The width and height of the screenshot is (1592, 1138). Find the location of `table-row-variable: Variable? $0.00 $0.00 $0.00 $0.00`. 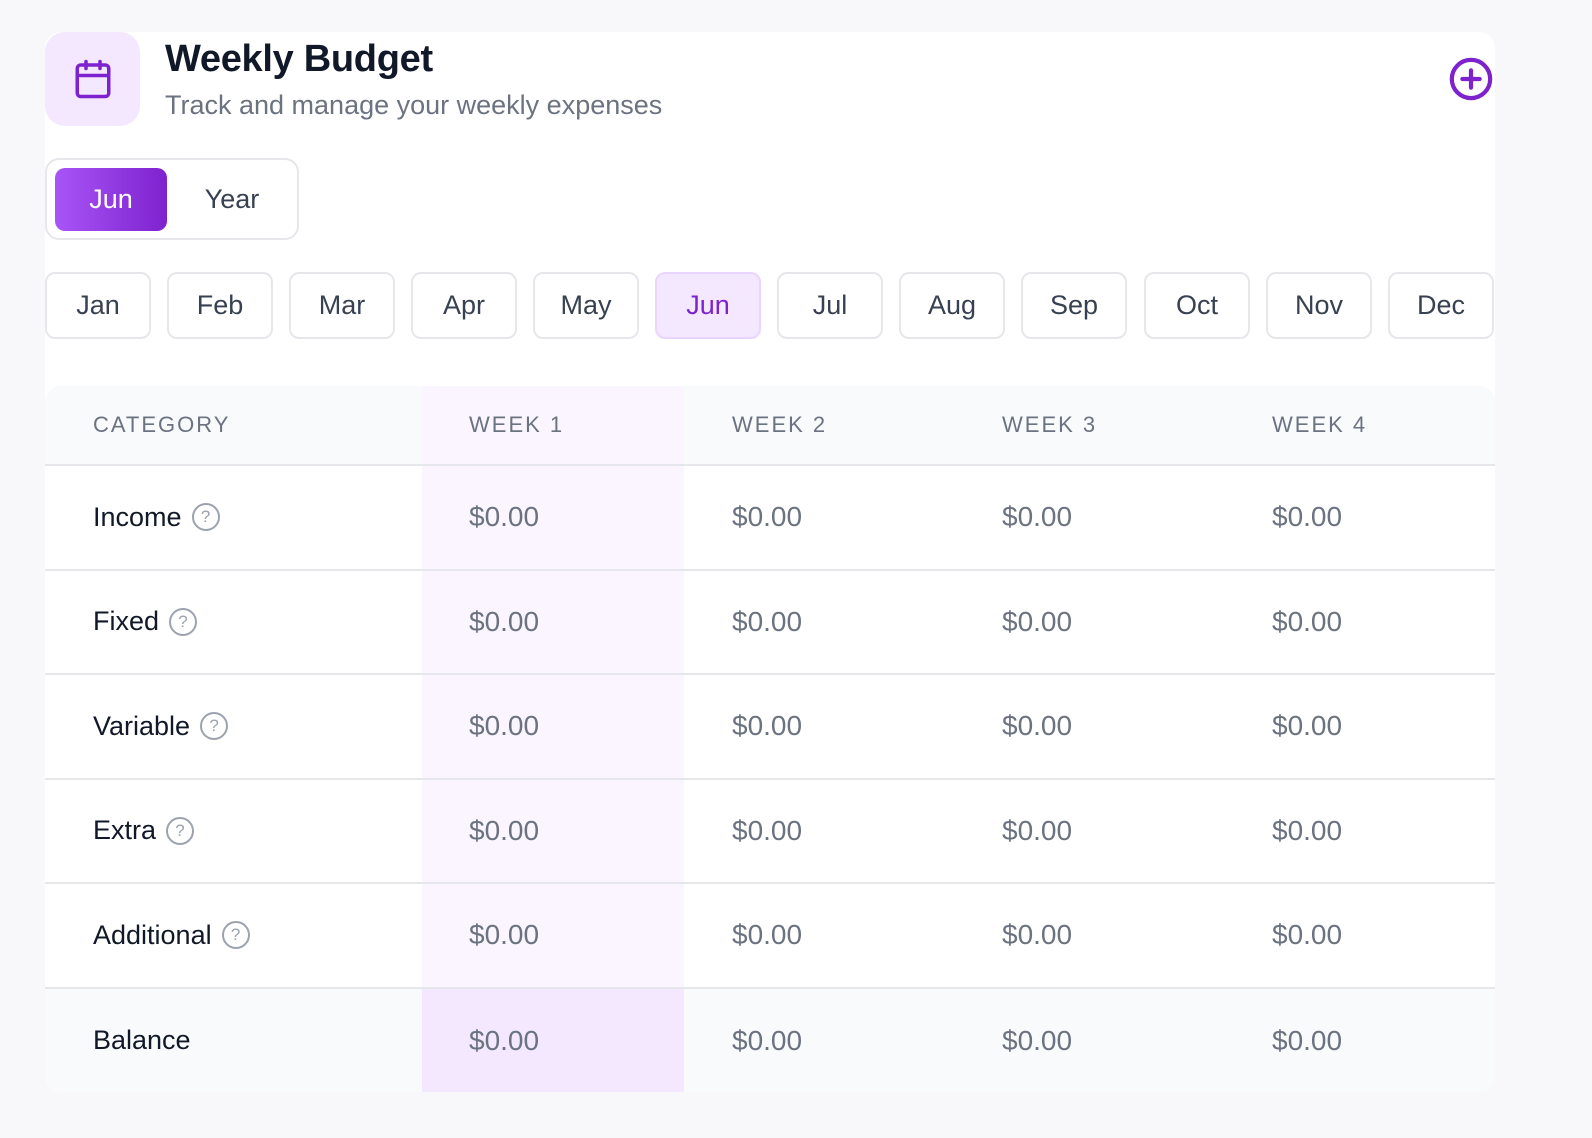

table-row-variable: Variable? $0.00 $0.00 $0.00 $0.00 is located at coordinates (770, 727).